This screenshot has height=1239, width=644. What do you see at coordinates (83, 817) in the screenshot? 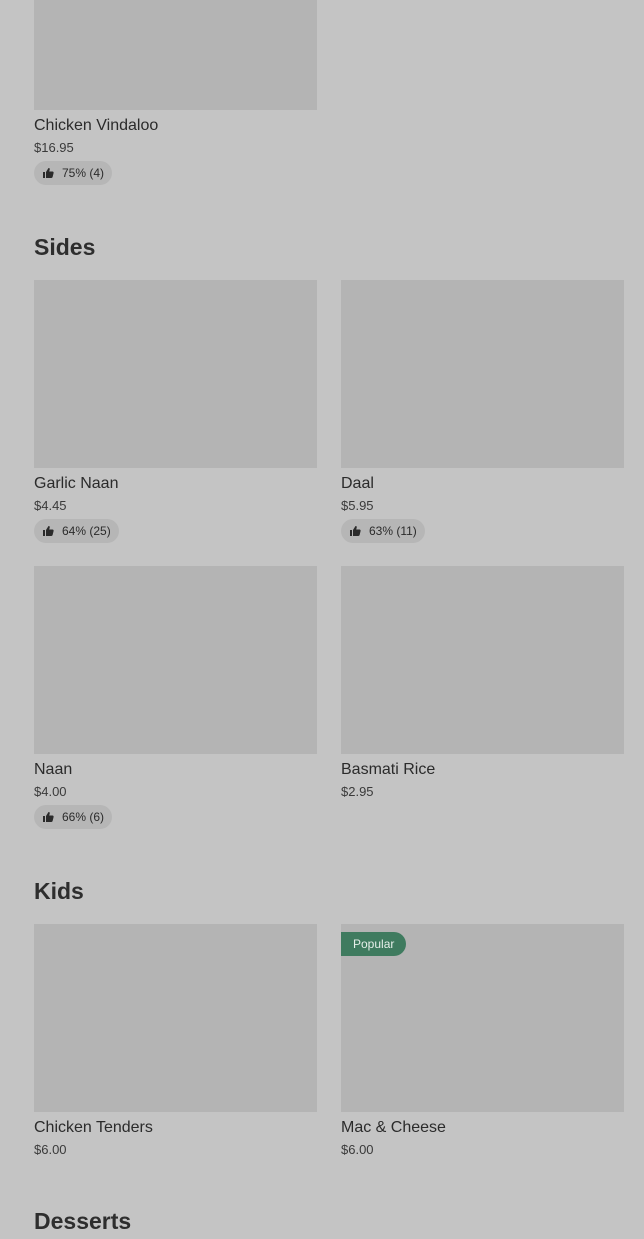
I see `rating-text: 66% (6)` at bounding box center [83, 817].